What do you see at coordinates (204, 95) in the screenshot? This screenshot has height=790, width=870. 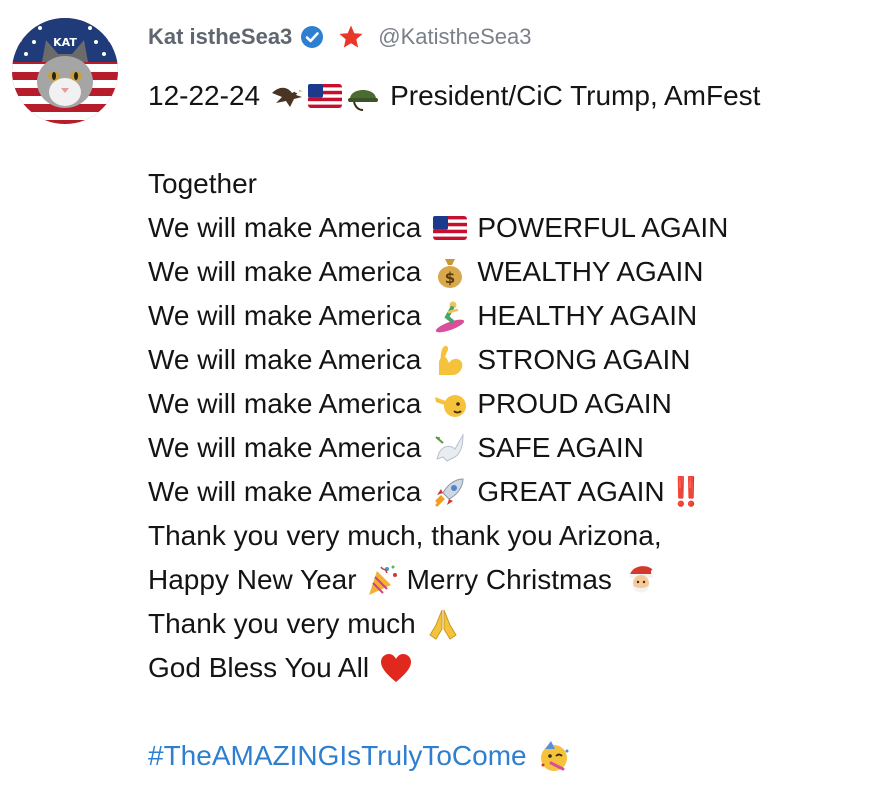 I see `post-date: 12-22-24` at bounding box center [204, 95].